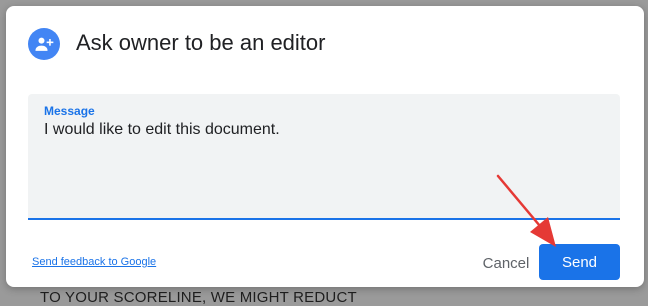 This screenshot has width=648, height=306. Describe the element at coordinates (579, 262) in the screenshot. I see `send-button: Send` at that location.